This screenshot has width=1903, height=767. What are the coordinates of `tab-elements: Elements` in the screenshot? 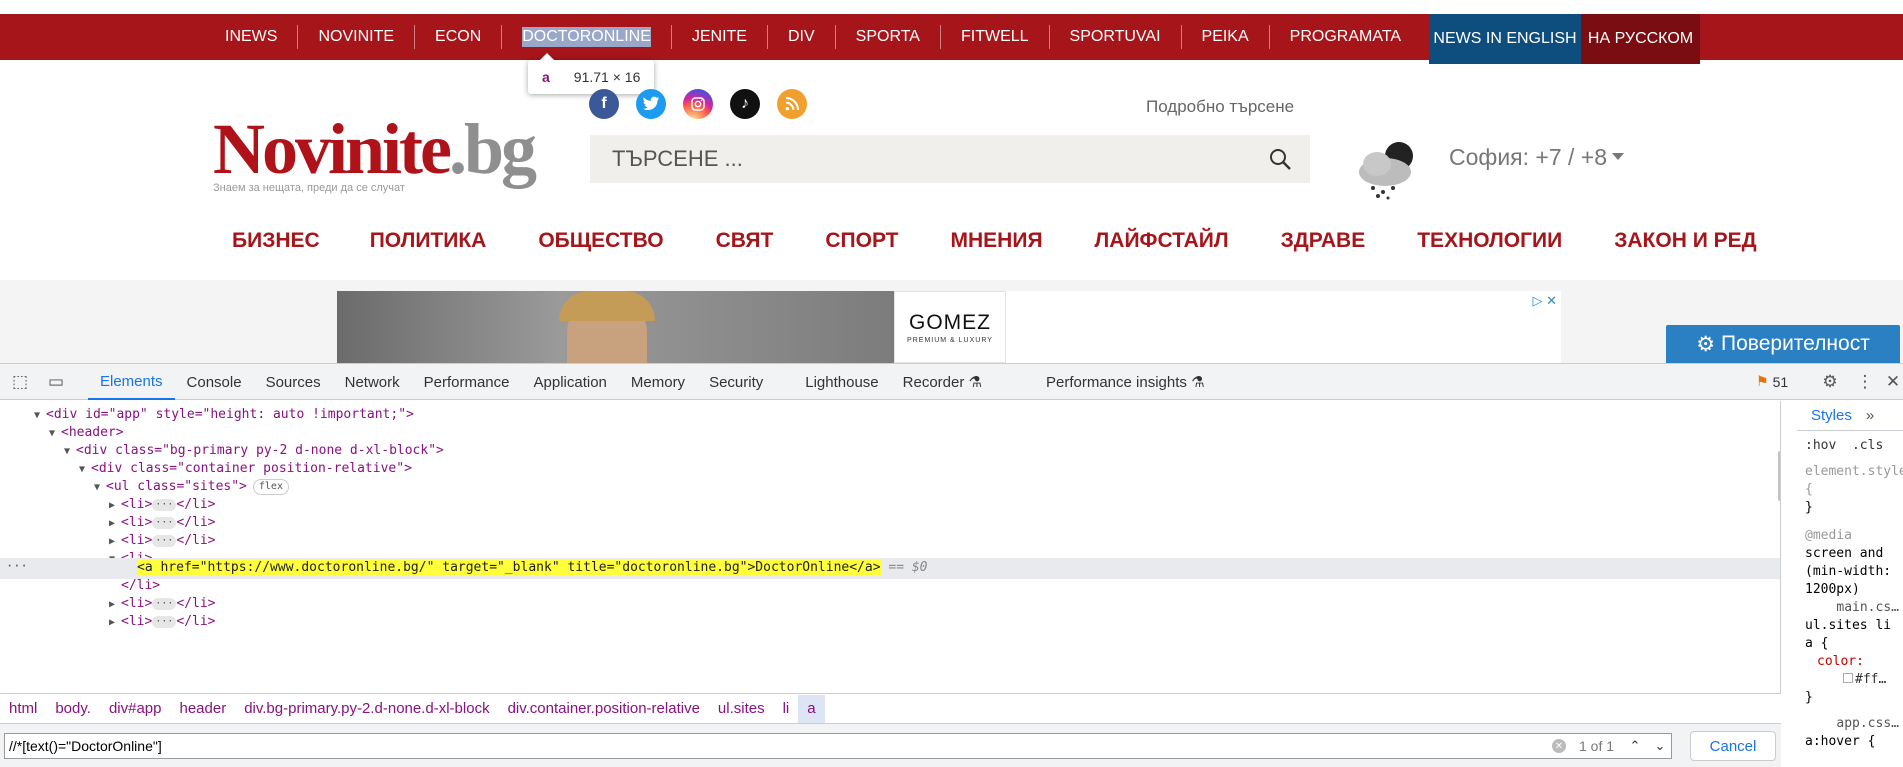 It's located at (131, 382).